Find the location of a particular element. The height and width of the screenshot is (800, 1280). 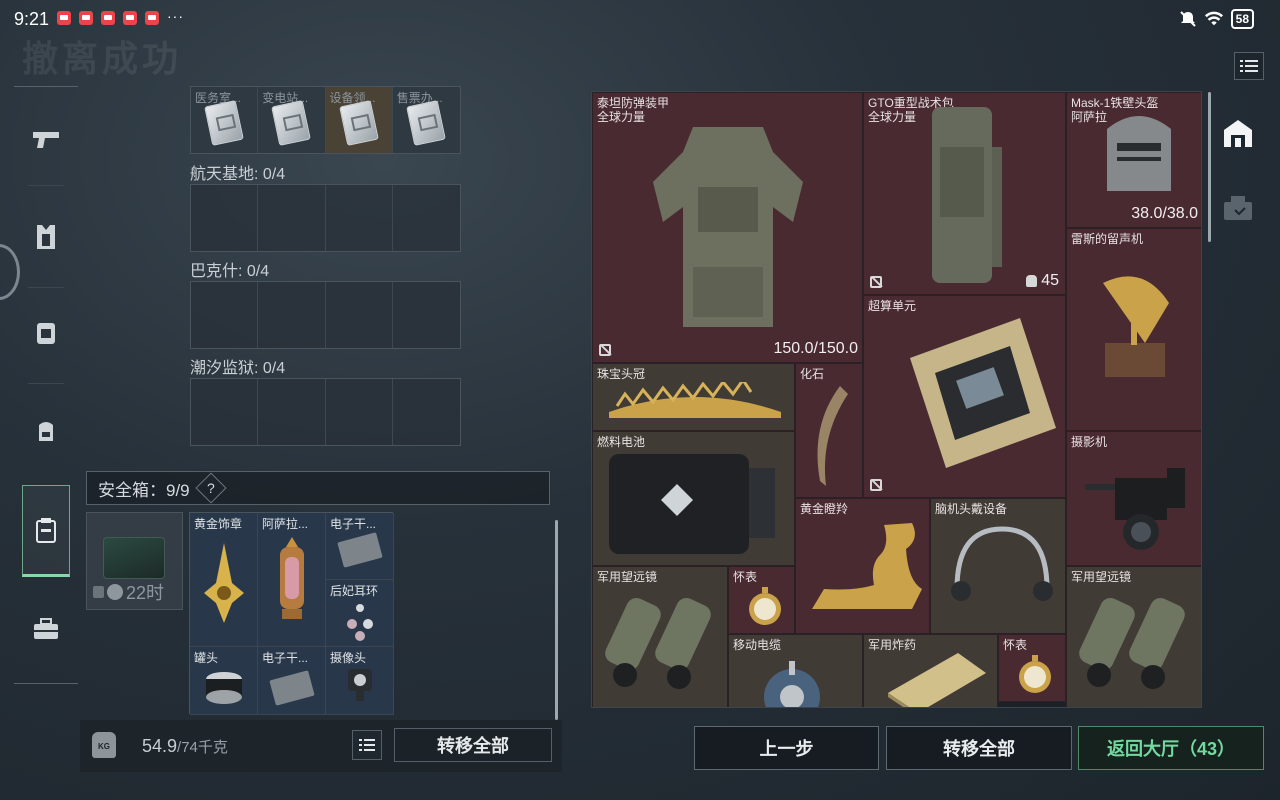

loot-item: 化石 is located at coordinates (829, 430).